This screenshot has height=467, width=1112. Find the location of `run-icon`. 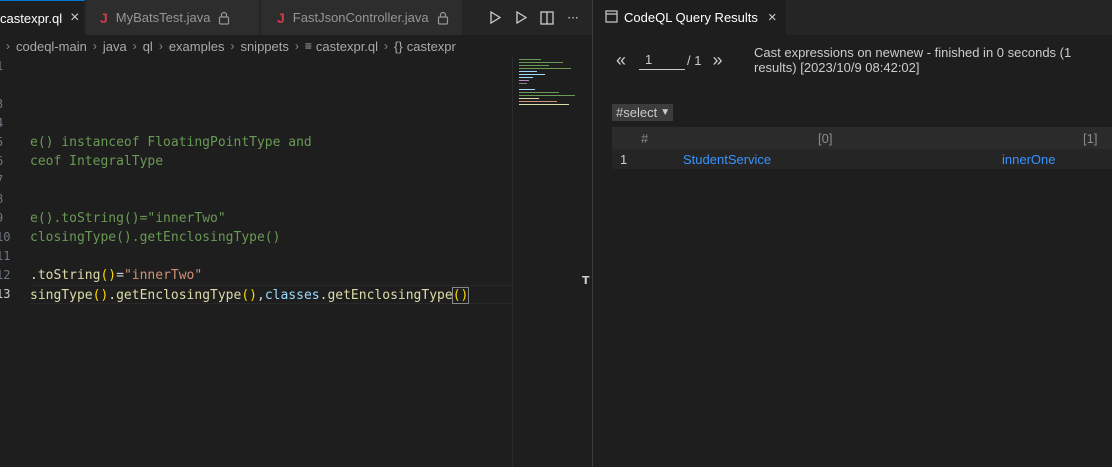

run-icon is located at coordinates (495, 18).